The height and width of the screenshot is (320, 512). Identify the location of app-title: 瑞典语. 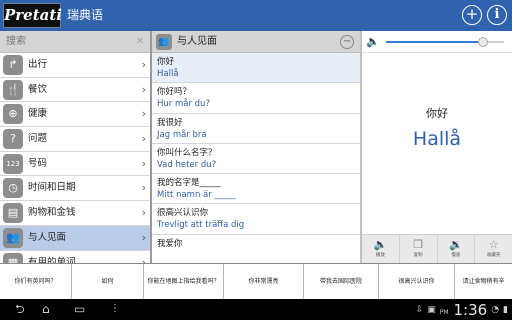
(85, 15).